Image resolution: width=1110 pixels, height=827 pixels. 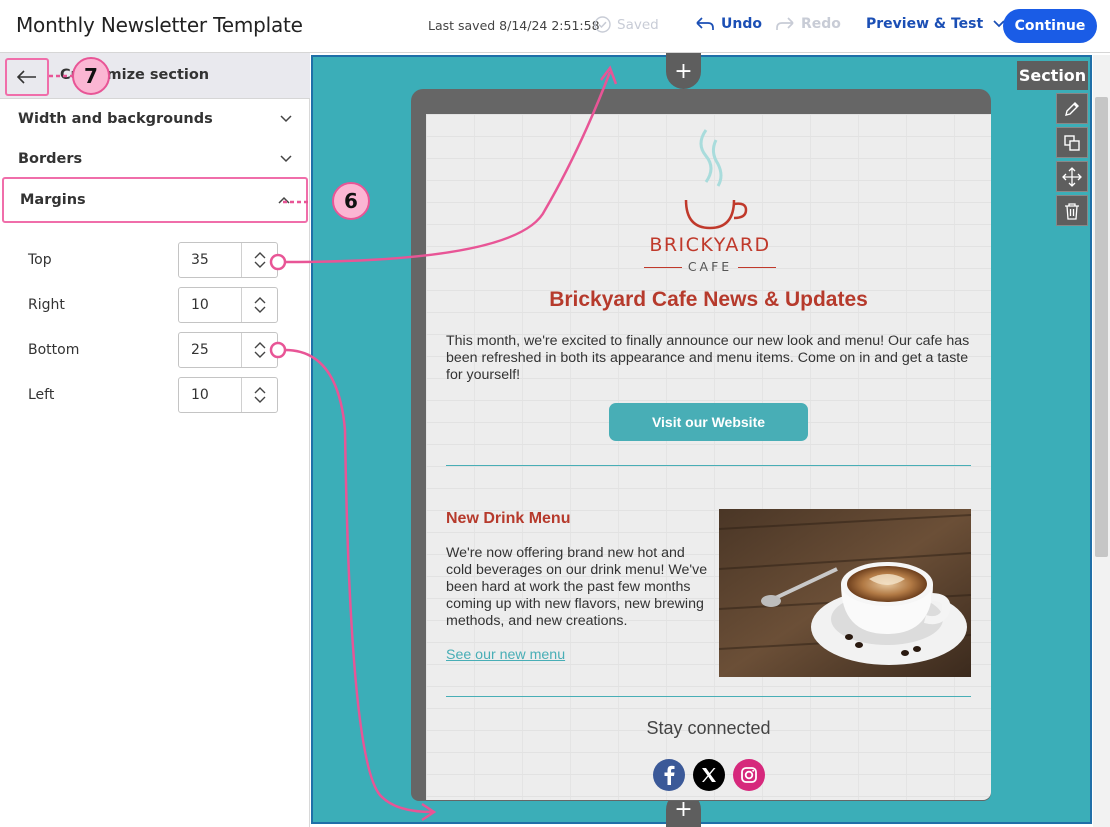 I want to click on duplicate-section-button, so click(x=1072, y=142).